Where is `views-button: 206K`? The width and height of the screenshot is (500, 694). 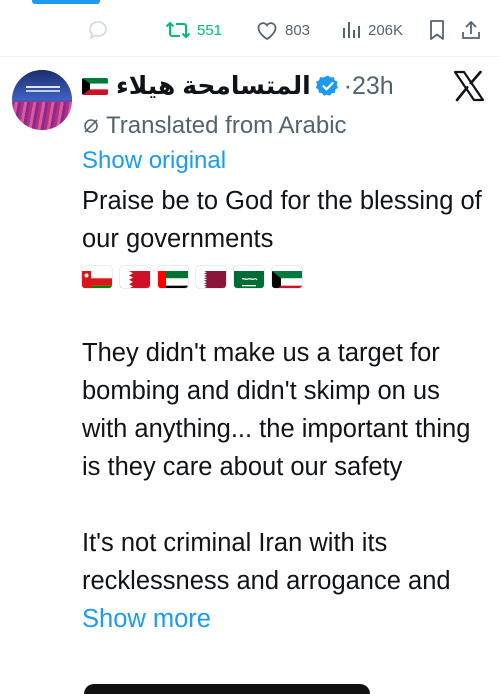 views-button: 206K is located at coordinates (371, 30).